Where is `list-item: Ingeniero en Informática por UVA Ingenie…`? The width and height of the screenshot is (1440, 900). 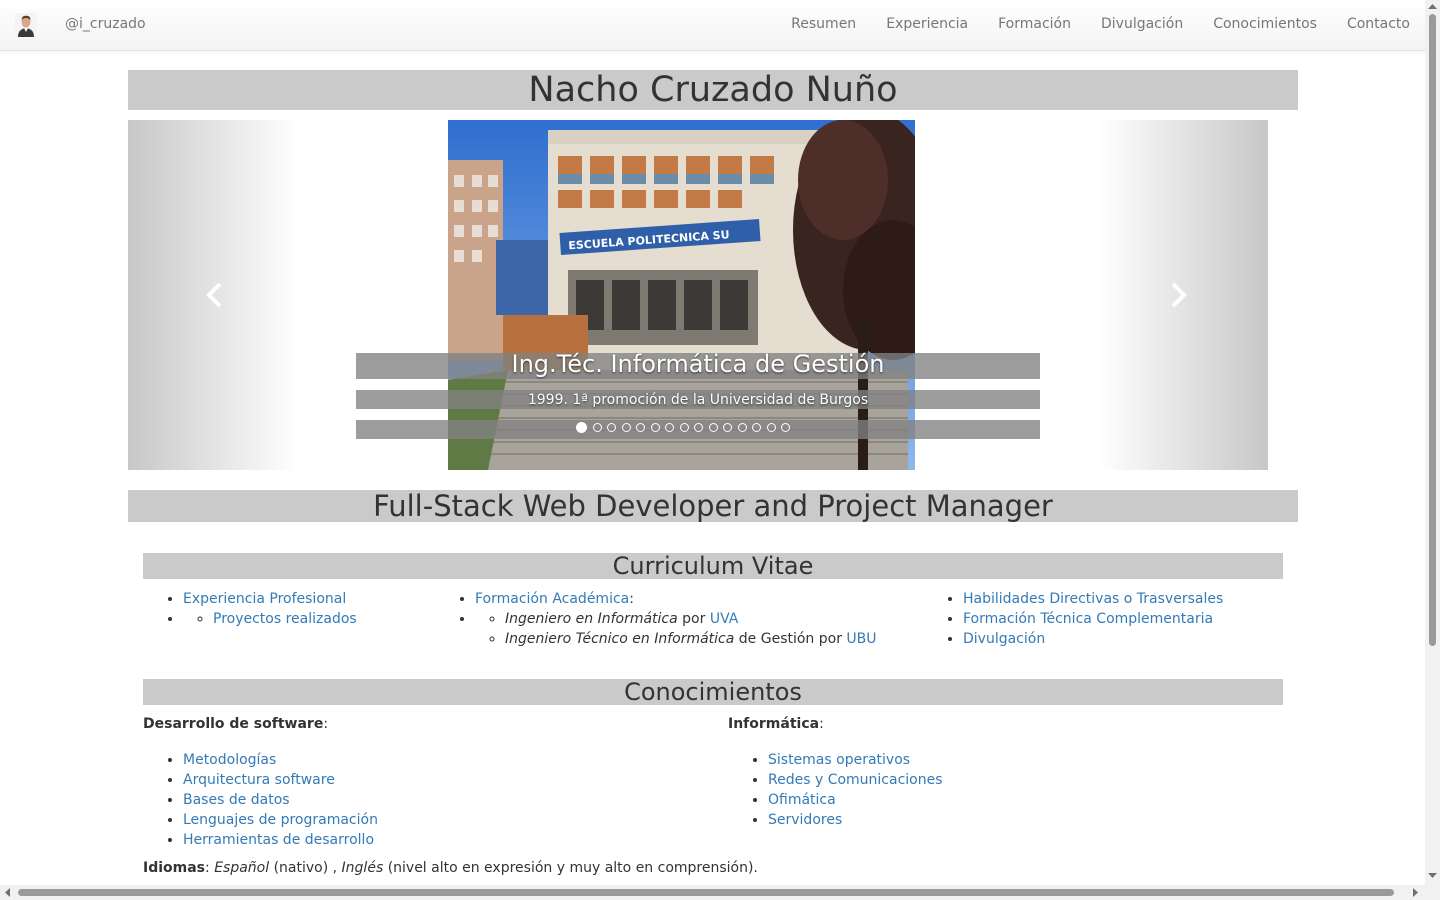 list-item: Ingeniero en Informática por UVA Ingenie… is located at coordinates (676, 629).